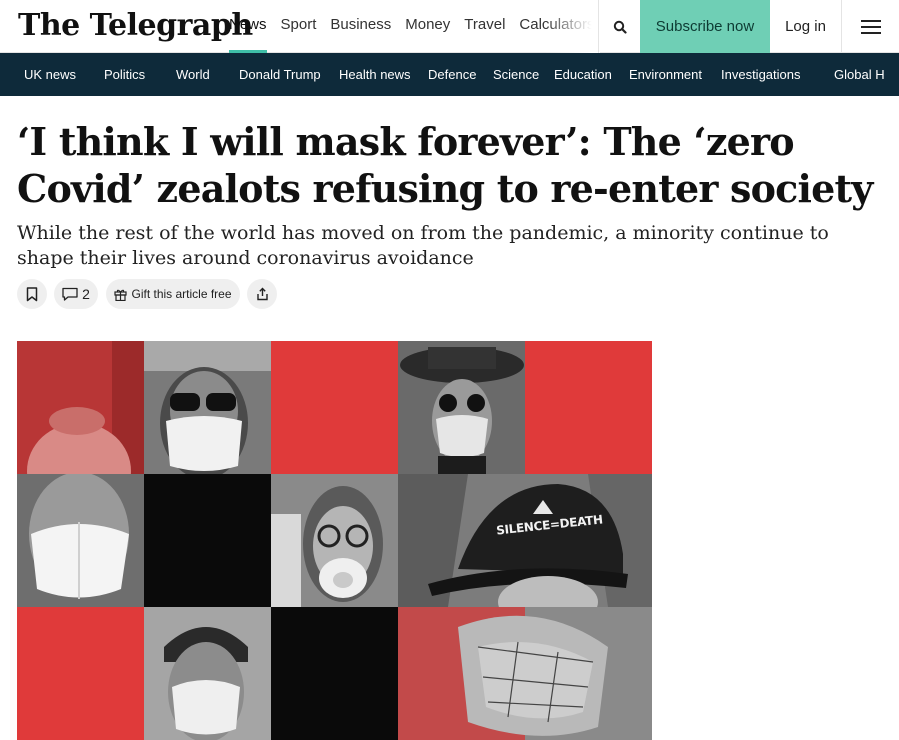  I want to click on login-button: Log in, so click(806, 26).